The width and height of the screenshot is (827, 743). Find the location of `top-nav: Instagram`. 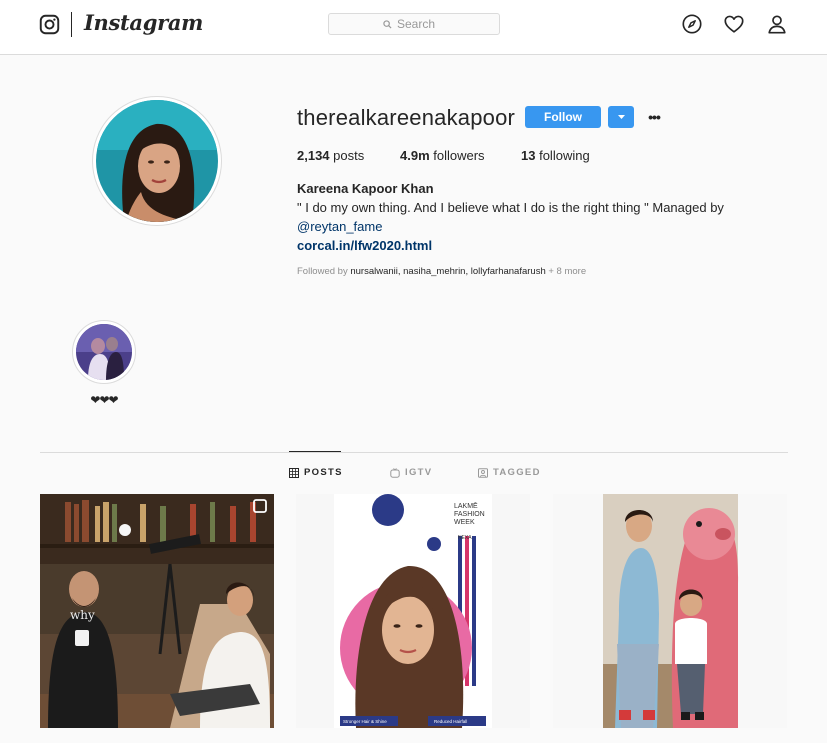

top-nav: Instagram is located at coordinates (413, 27).